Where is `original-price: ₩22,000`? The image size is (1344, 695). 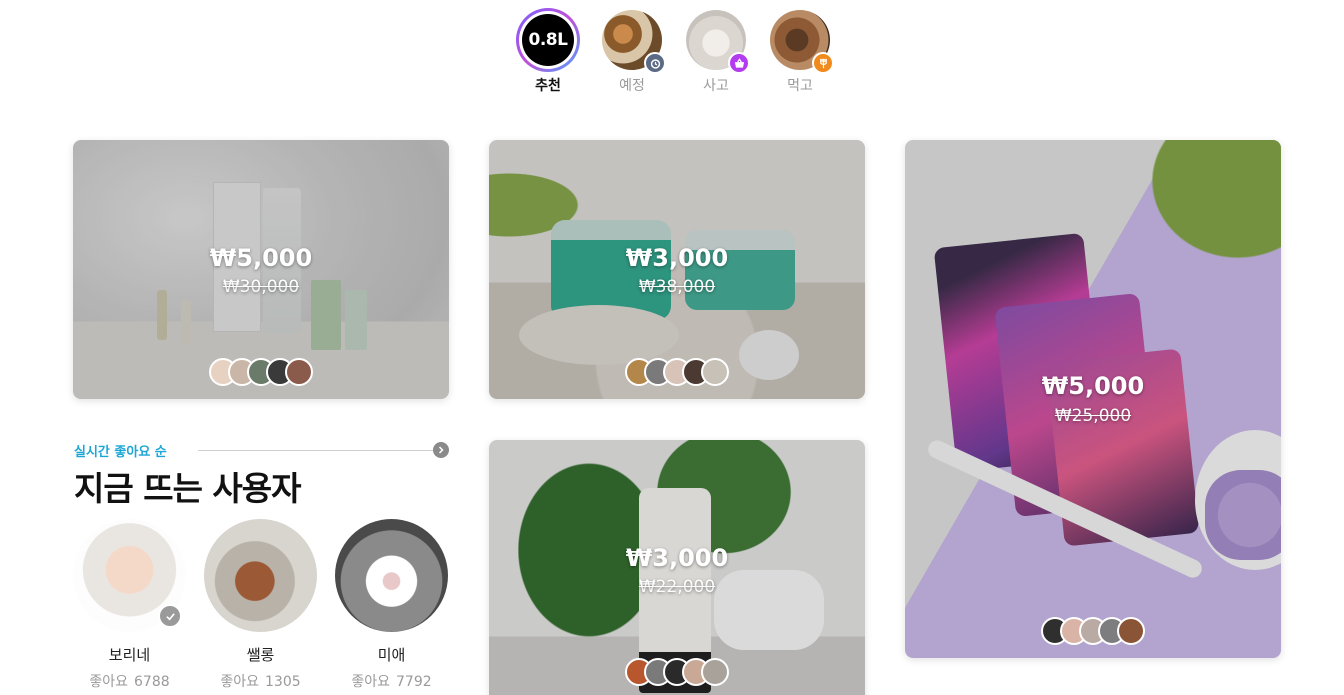
original-price: ₩22,000 is located at coordinates (677, 587).